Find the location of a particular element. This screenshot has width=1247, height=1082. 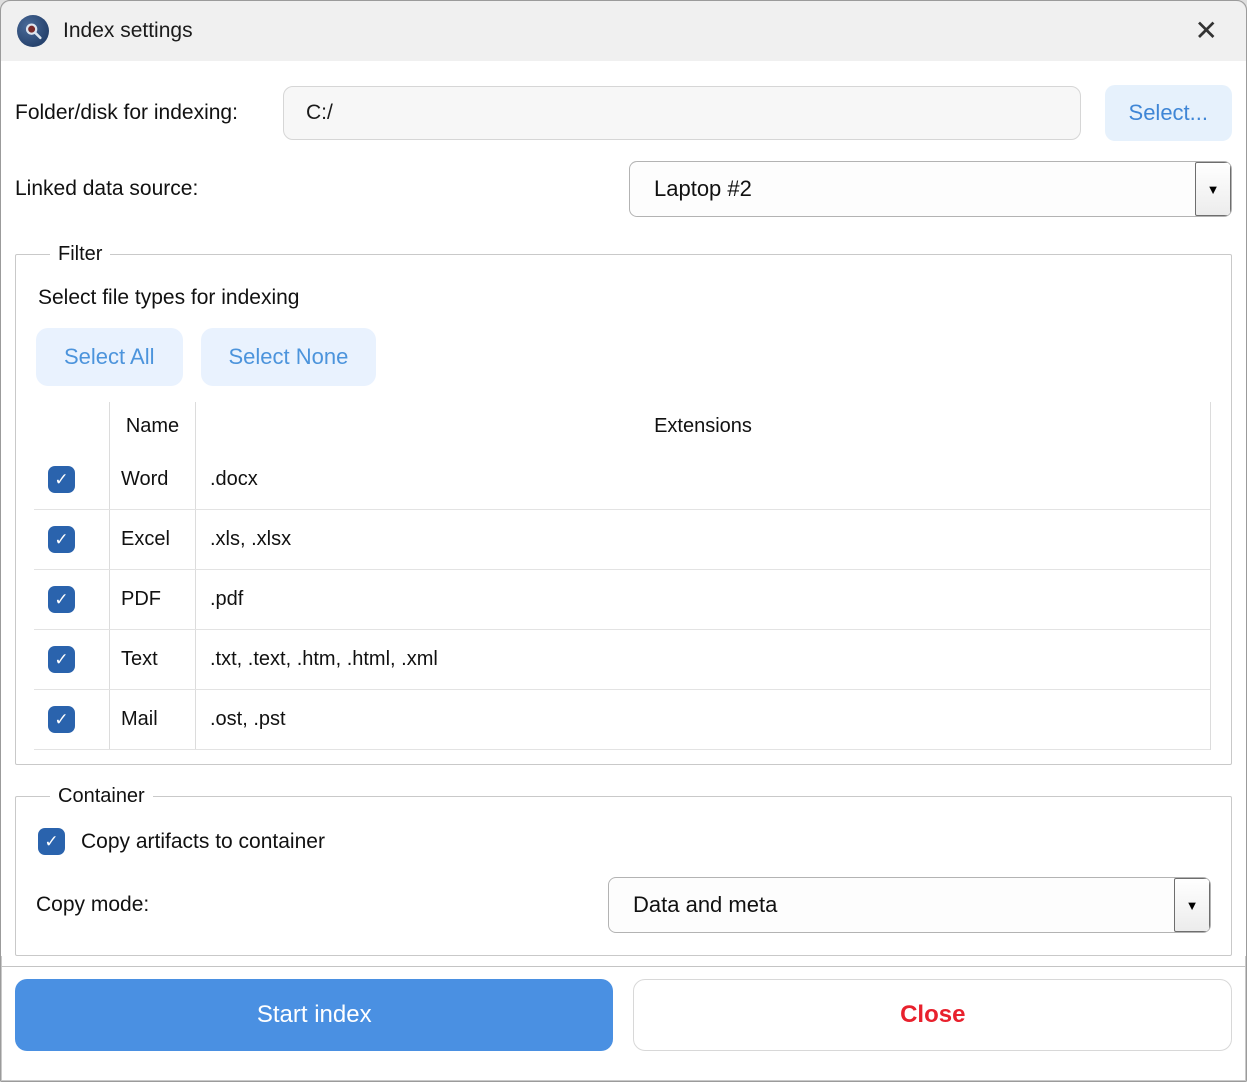

row-name: Mail is located at coordinates (152, 719).